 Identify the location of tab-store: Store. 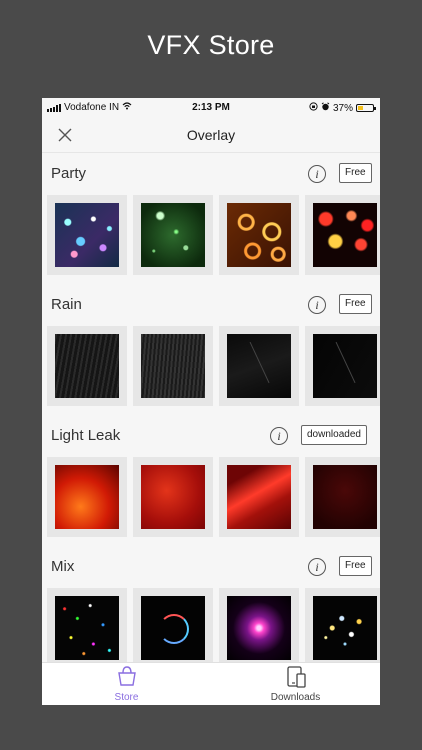
(126, 684).